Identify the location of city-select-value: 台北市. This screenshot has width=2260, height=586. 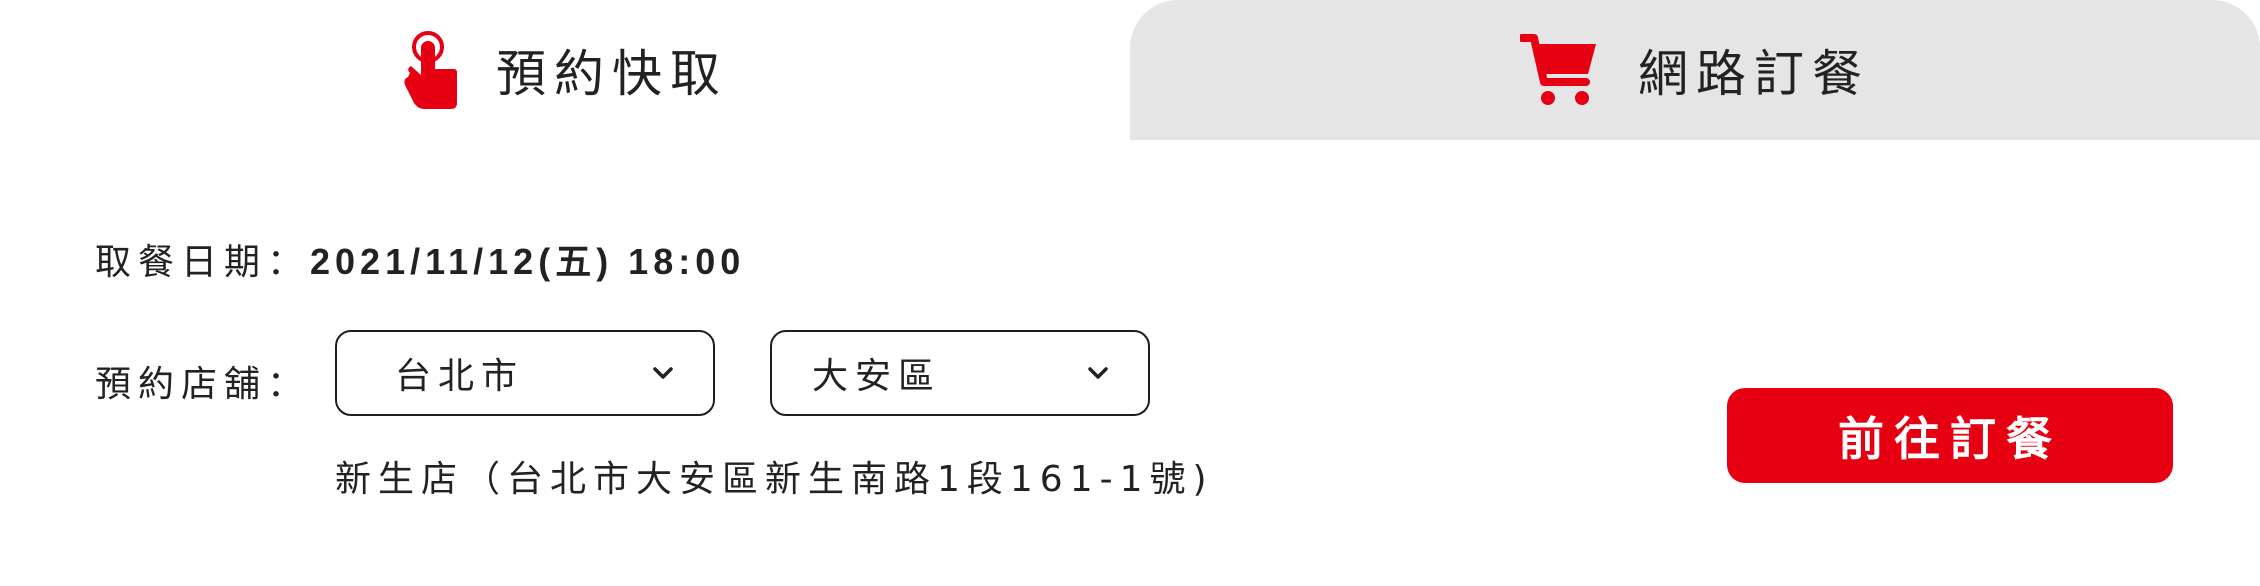
(460, 376).